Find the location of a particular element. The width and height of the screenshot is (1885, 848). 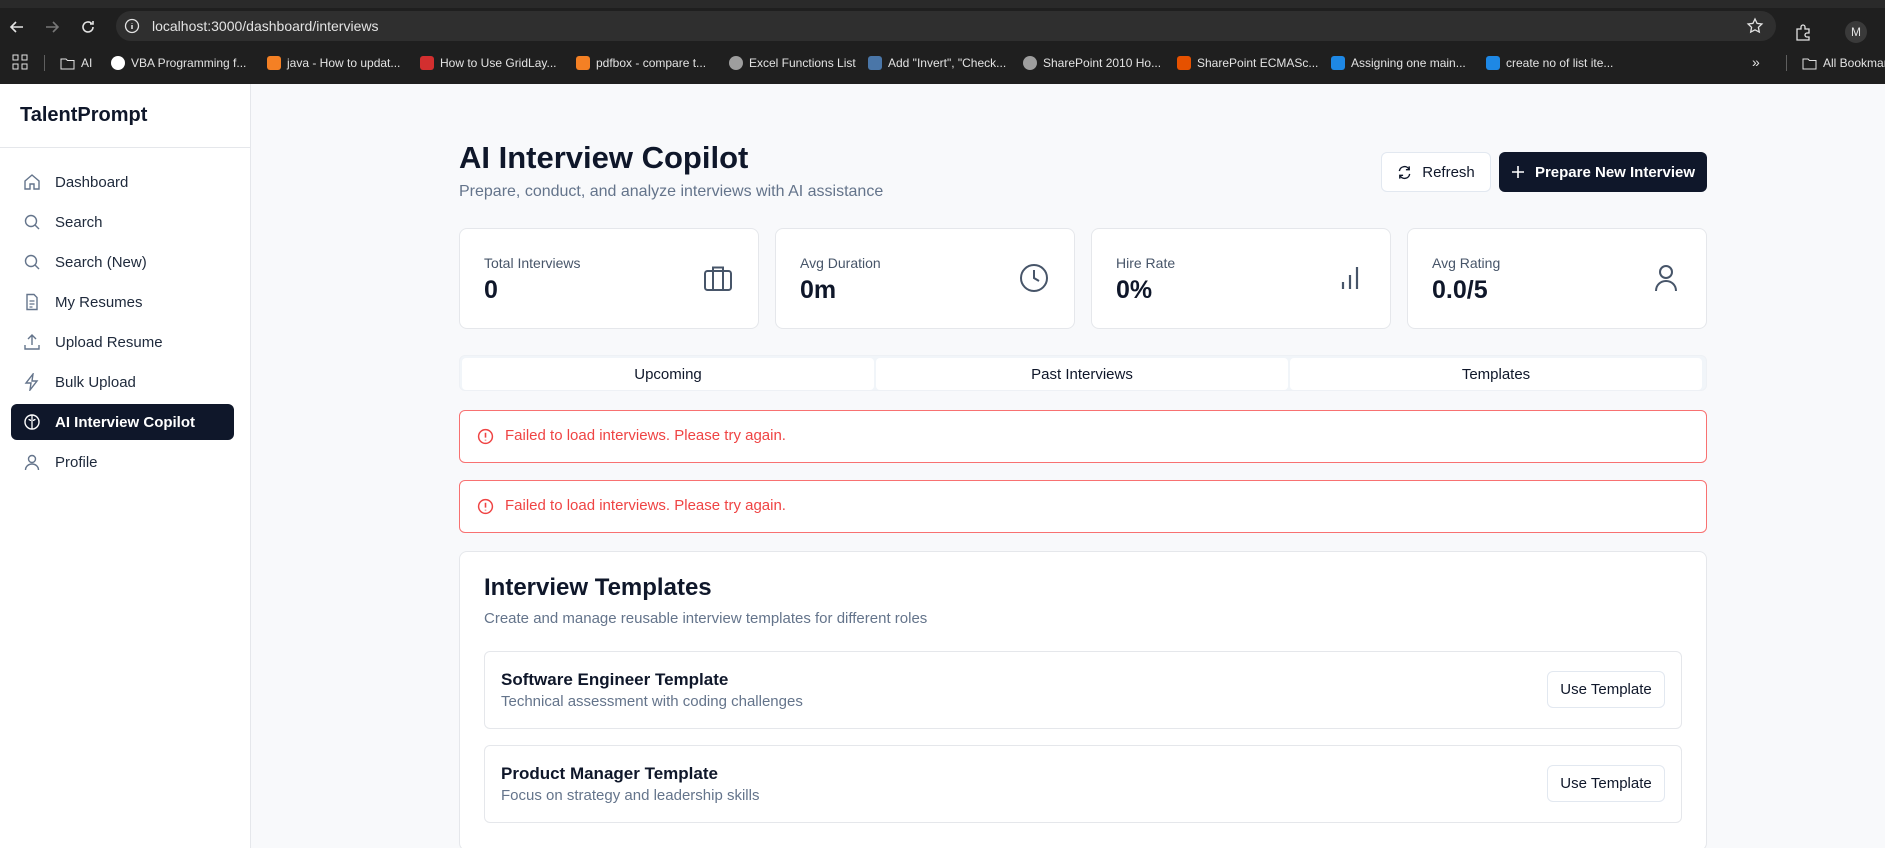

sidebar-item-search: Search is located at coordinates (122, 222).